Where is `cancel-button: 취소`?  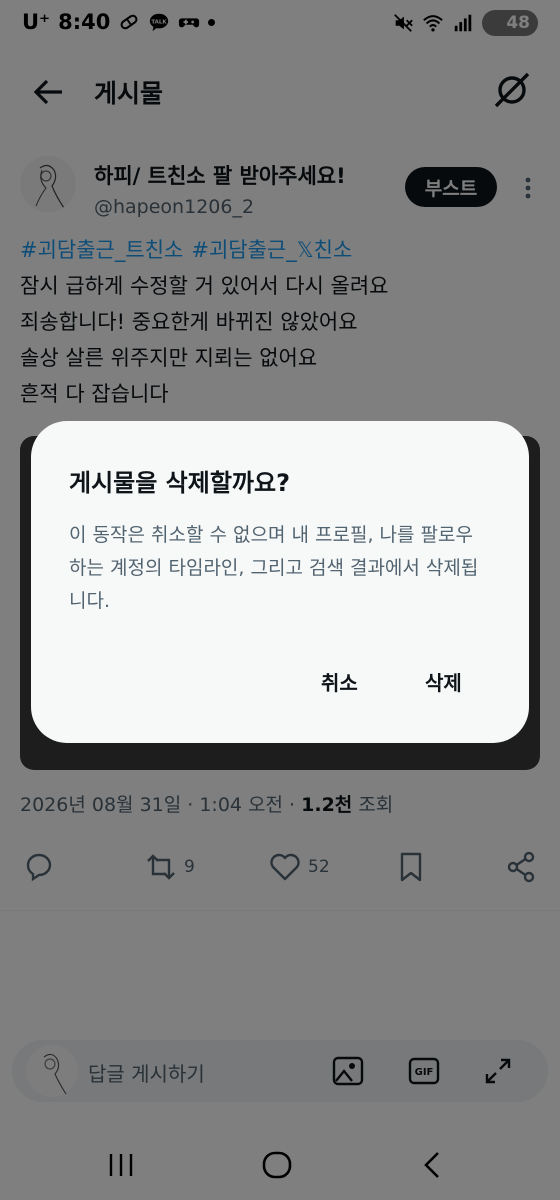 cancel-button: 취소 is located at coordinates (339, 681).